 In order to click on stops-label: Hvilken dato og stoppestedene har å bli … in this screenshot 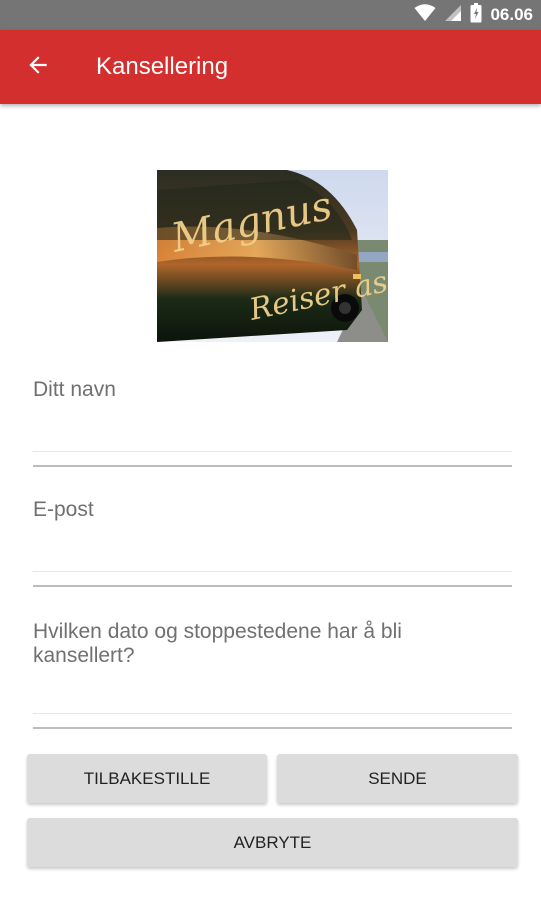, I will do `click(217, 643)`.